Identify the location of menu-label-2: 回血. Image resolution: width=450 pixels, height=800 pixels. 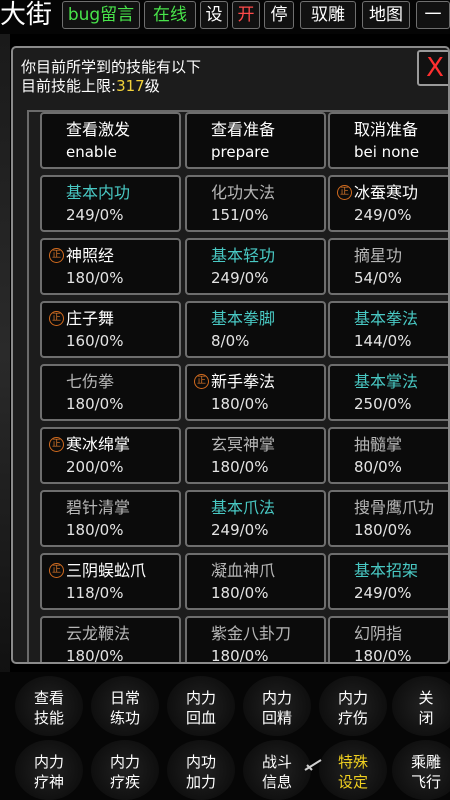
(200, 718).